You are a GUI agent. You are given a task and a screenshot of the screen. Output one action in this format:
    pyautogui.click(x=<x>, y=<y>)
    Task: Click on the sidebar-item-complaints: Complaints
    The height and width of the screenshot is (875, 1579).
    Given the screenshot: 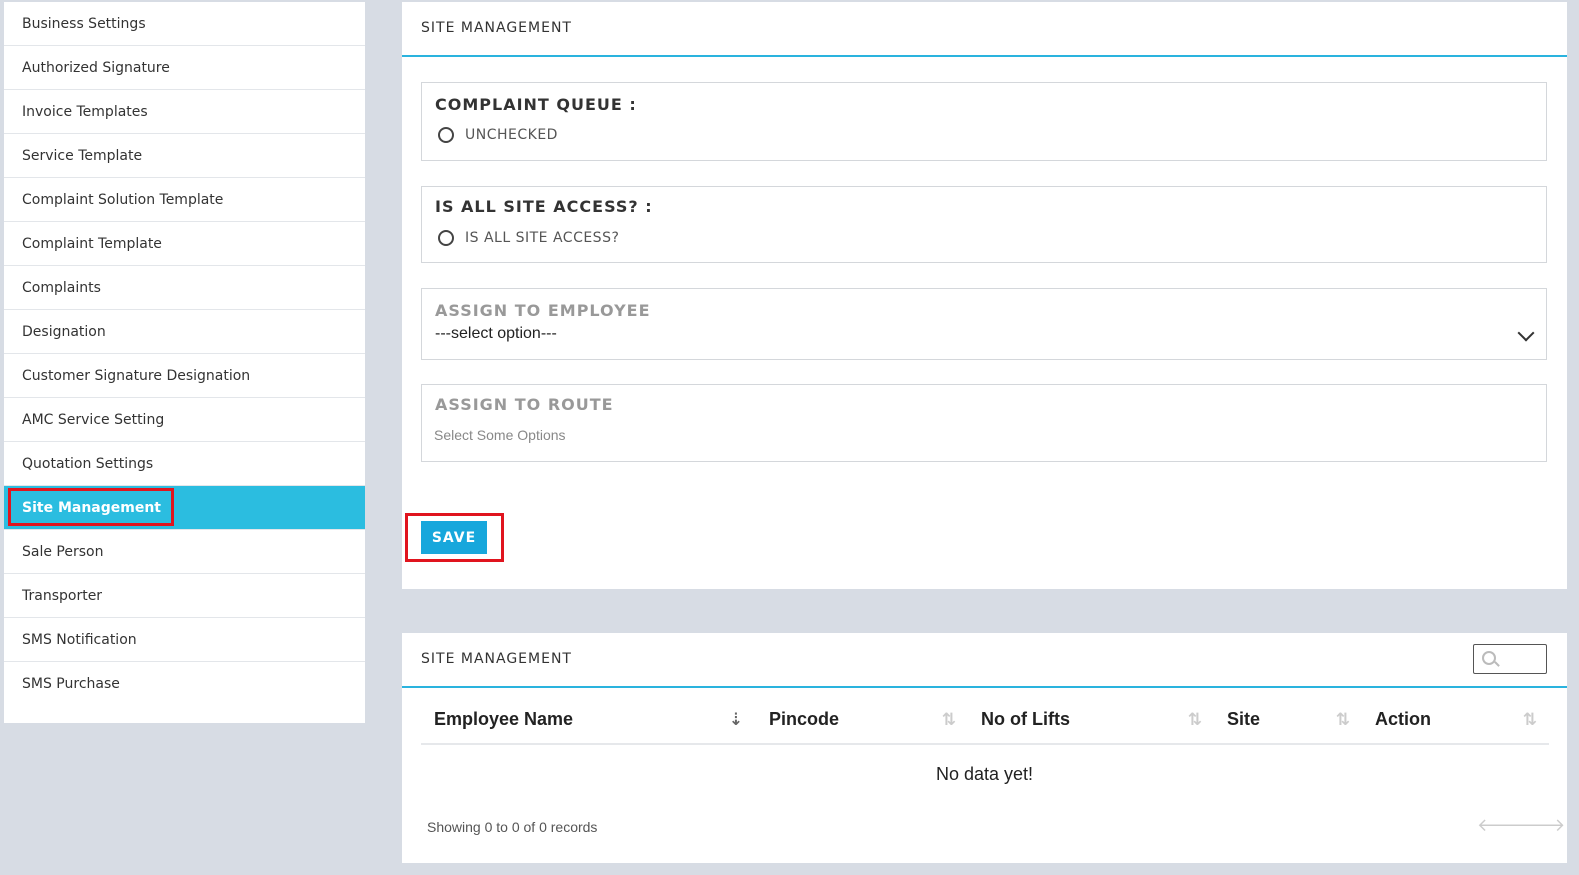 What is the action you would take?
    pyautogui.click(x=184, y=288)
    